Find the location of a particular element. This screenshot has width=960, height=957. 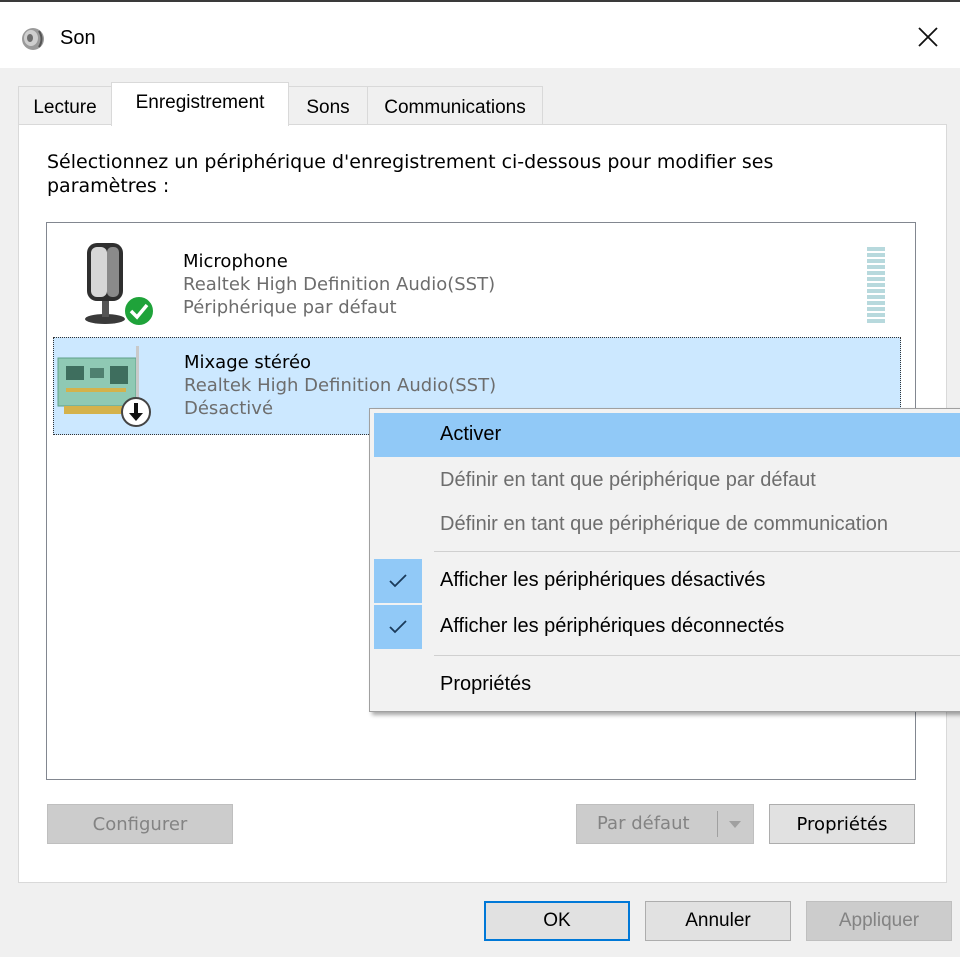

set-default-label: Par défaut is located at coordinates (643, 823).